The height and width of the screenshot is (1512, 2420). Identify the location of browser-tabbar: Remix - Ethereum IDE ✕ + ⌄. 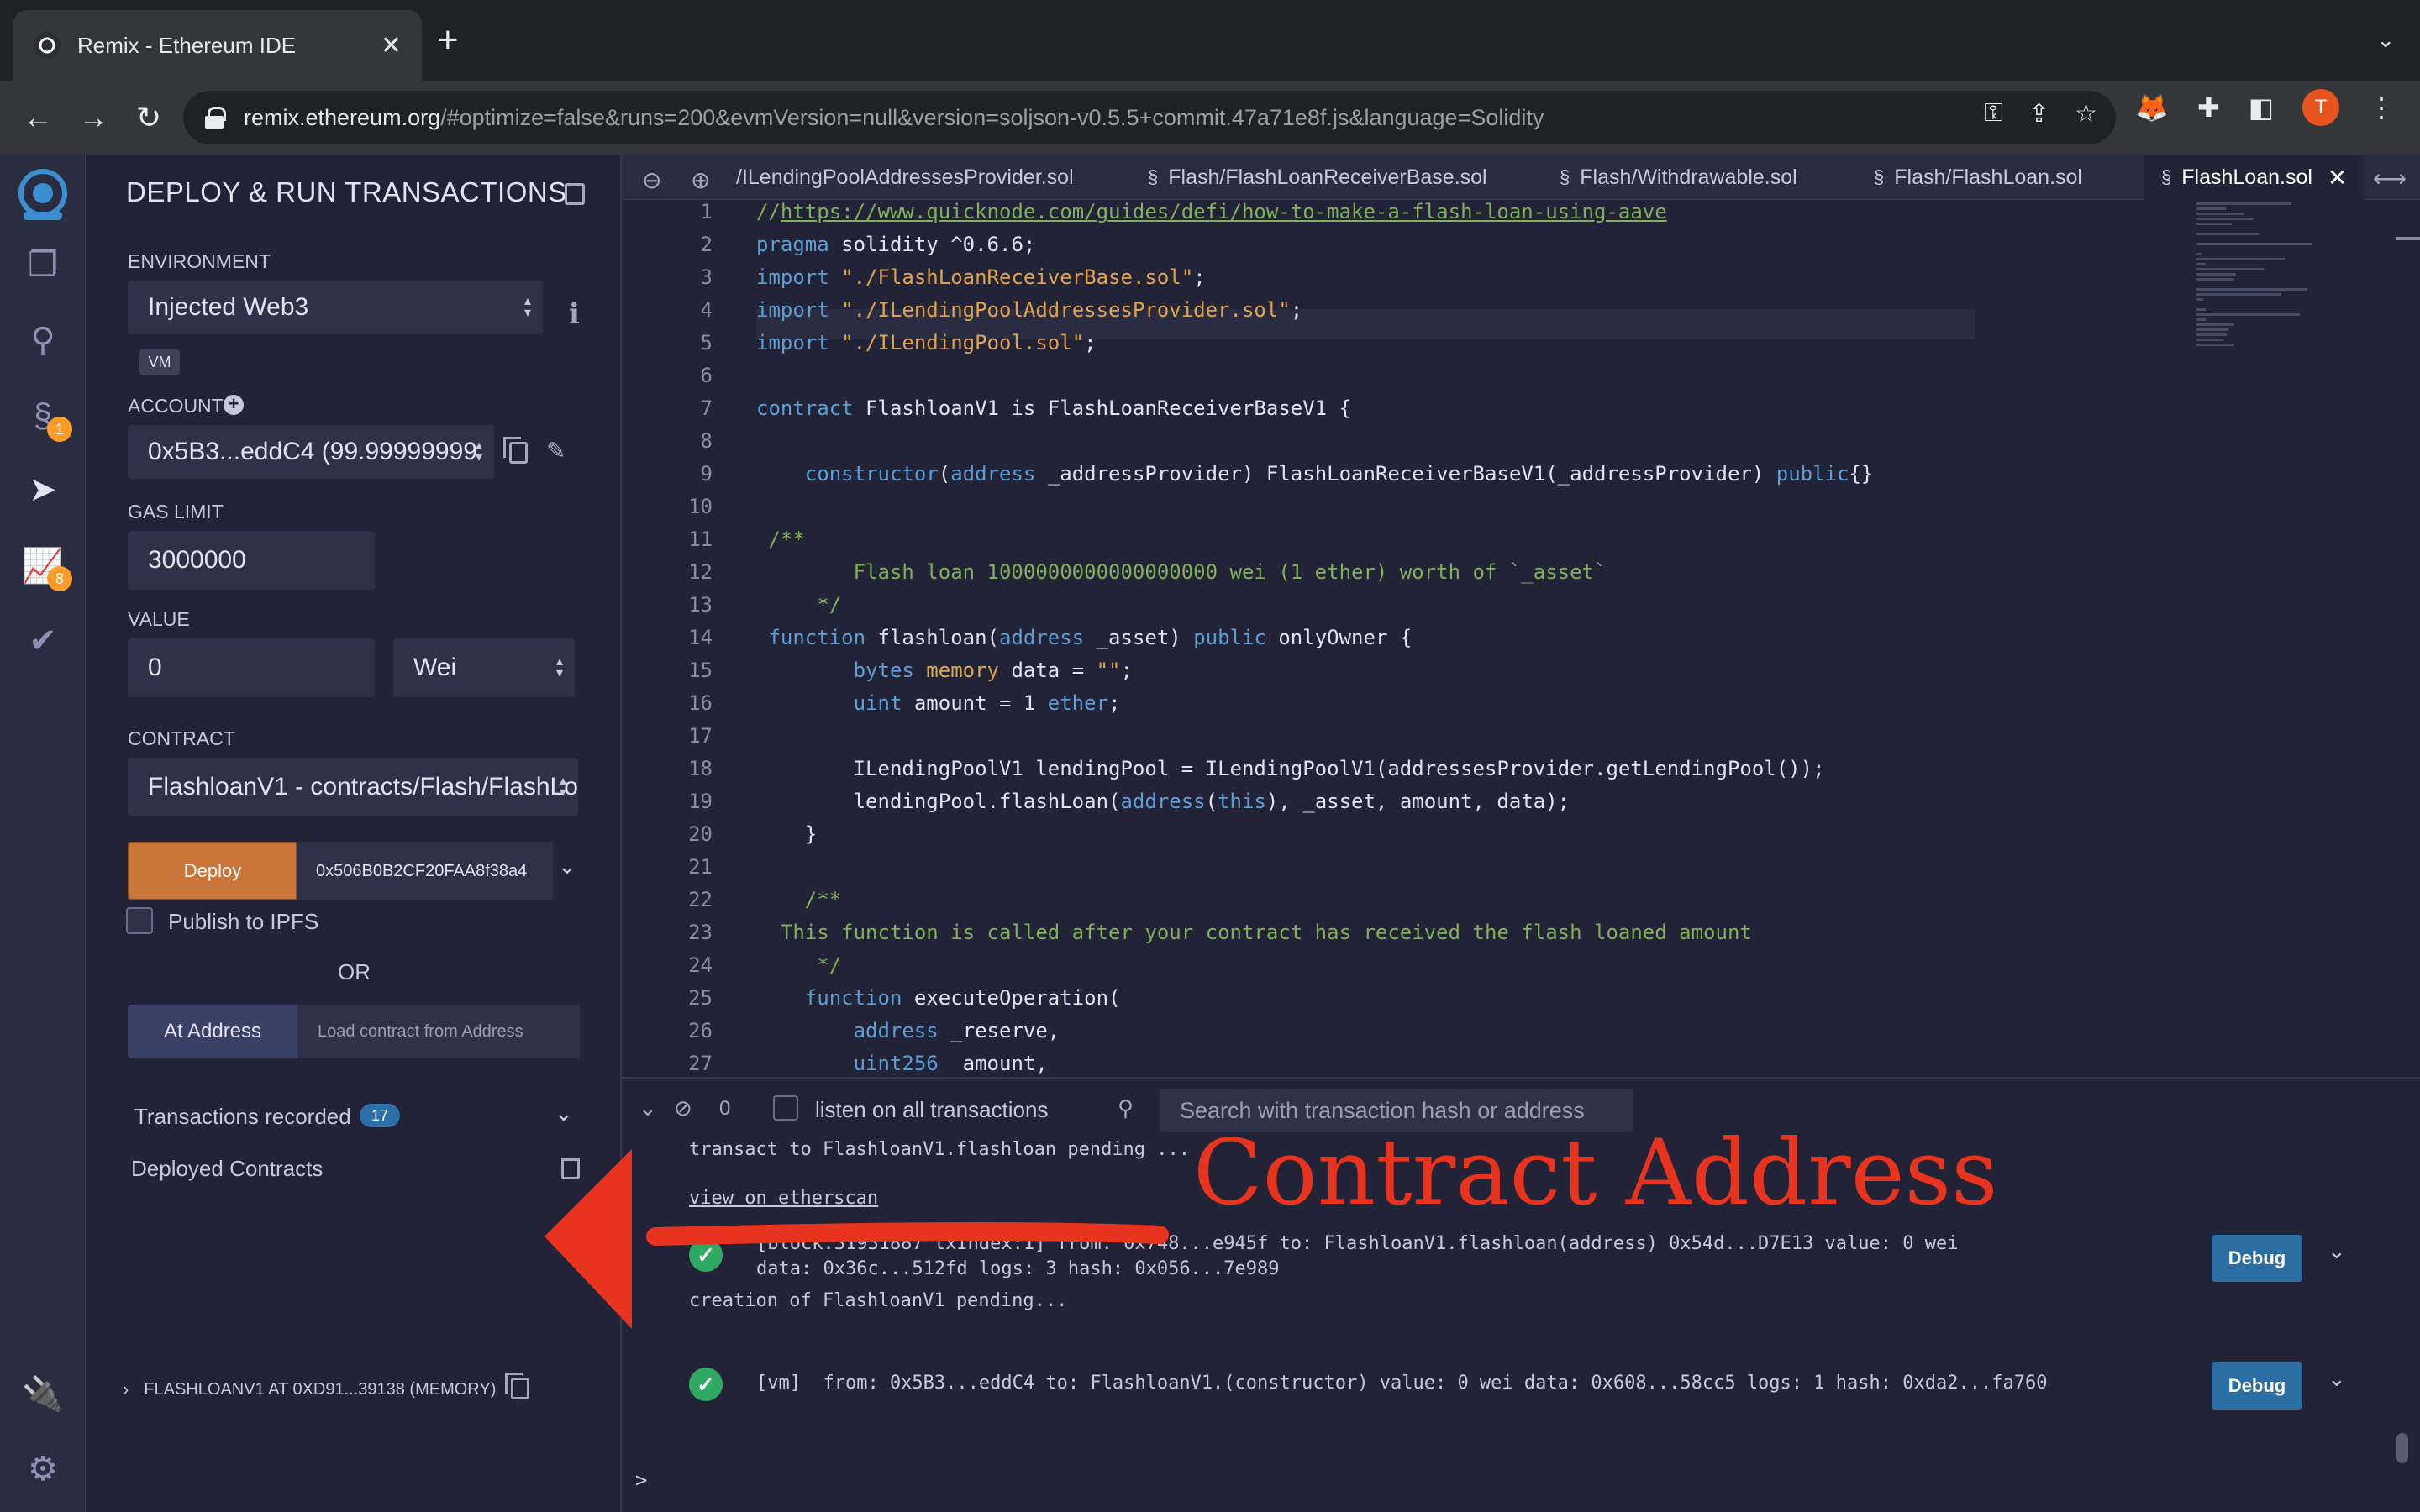
(1210, 40).